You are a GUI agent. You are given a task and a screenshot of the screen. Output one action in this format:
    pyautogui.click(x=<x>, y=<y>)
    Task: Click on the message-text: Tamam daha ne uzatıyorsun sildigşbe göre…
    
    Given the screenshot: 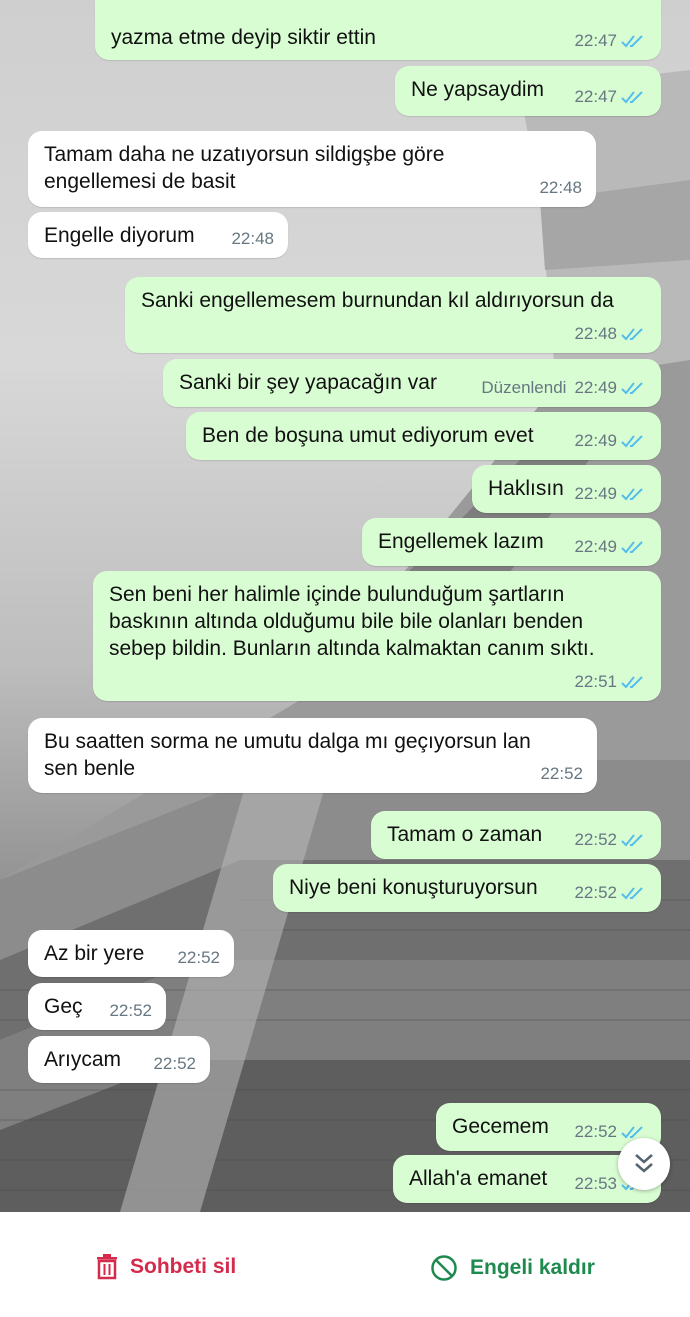 What is the action you would take?
    pyautogui.click(x=244, y=168)
    